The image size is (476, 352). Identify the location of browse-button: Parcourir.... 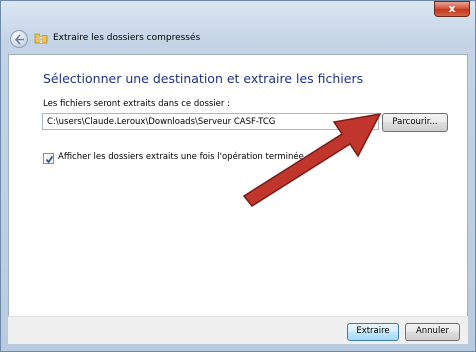
(415, 122).